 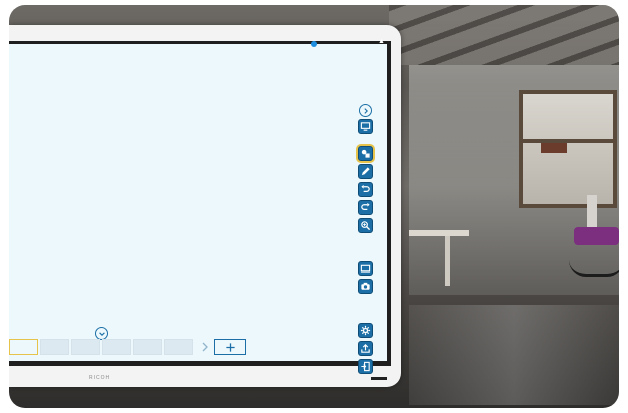 I want to click on office-table, so click(x=439, y=233).